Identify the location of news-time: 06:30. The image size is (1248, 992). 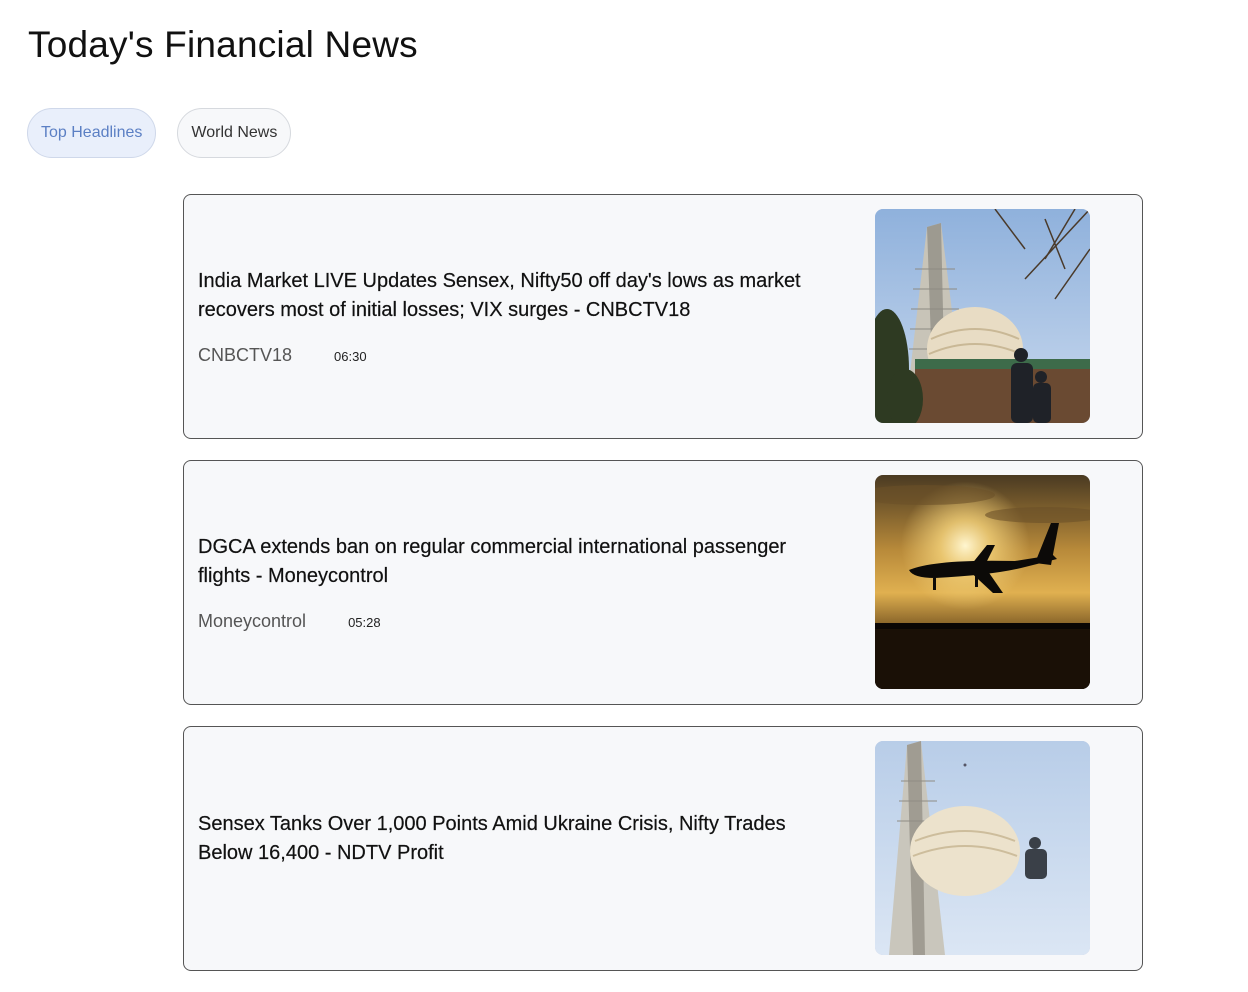
(350, 356).